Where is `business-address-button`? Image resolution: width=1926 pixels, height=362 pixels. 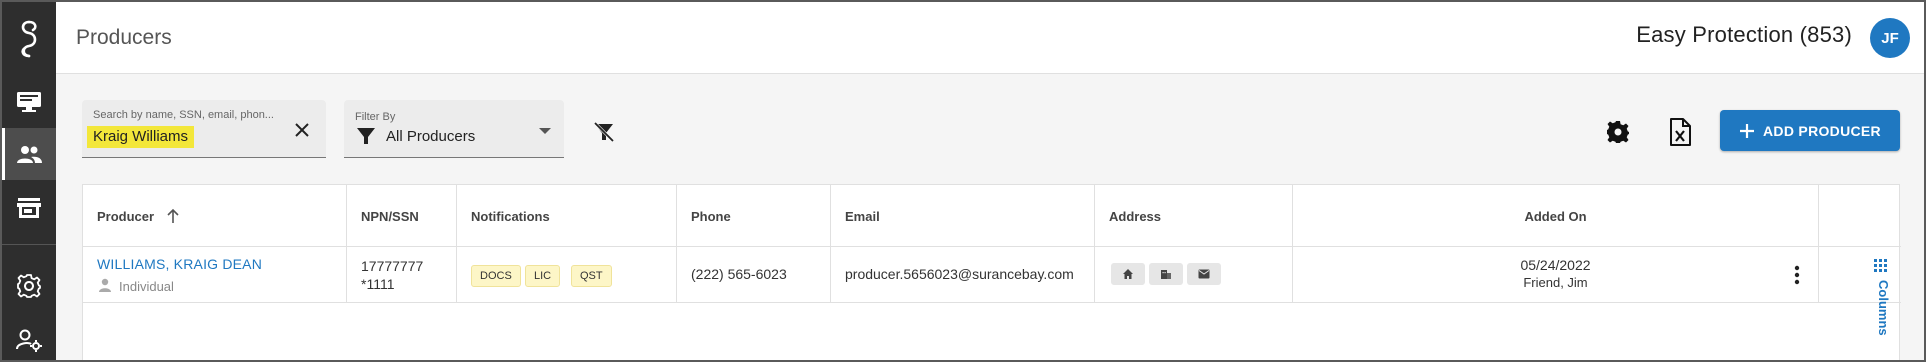
business-address-button is located at coordinates (1166, 274).